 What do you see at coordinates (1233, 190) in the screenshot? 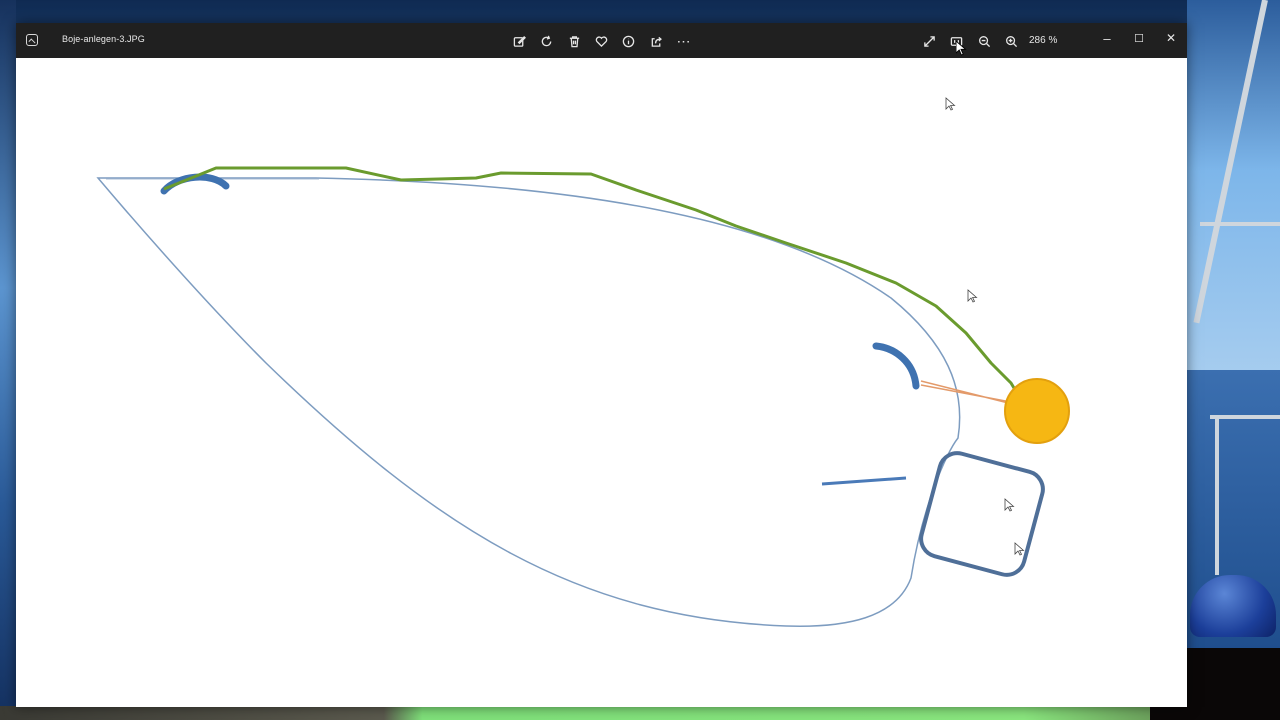
I see `background-photo-sky` at bounding box center [1233, 190].